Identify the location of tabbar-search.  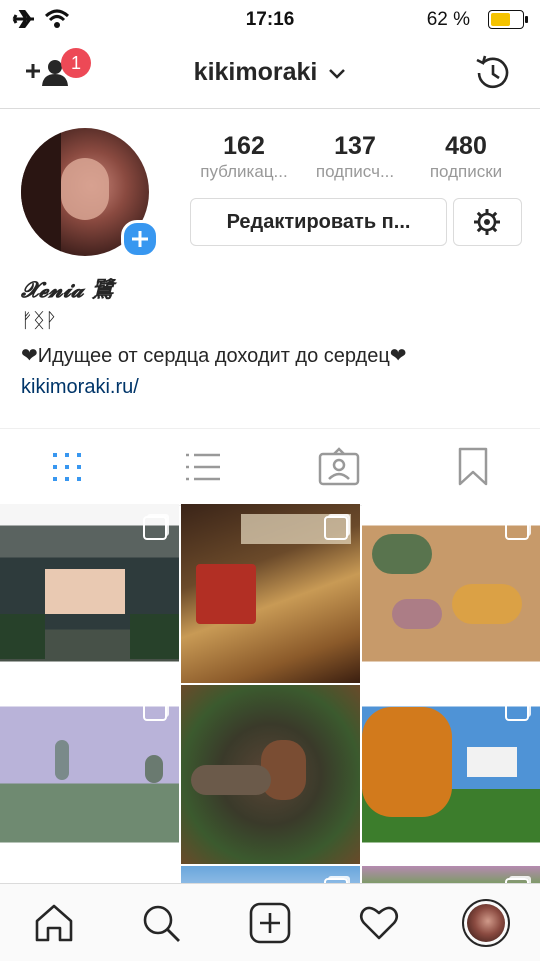
(161, 923).